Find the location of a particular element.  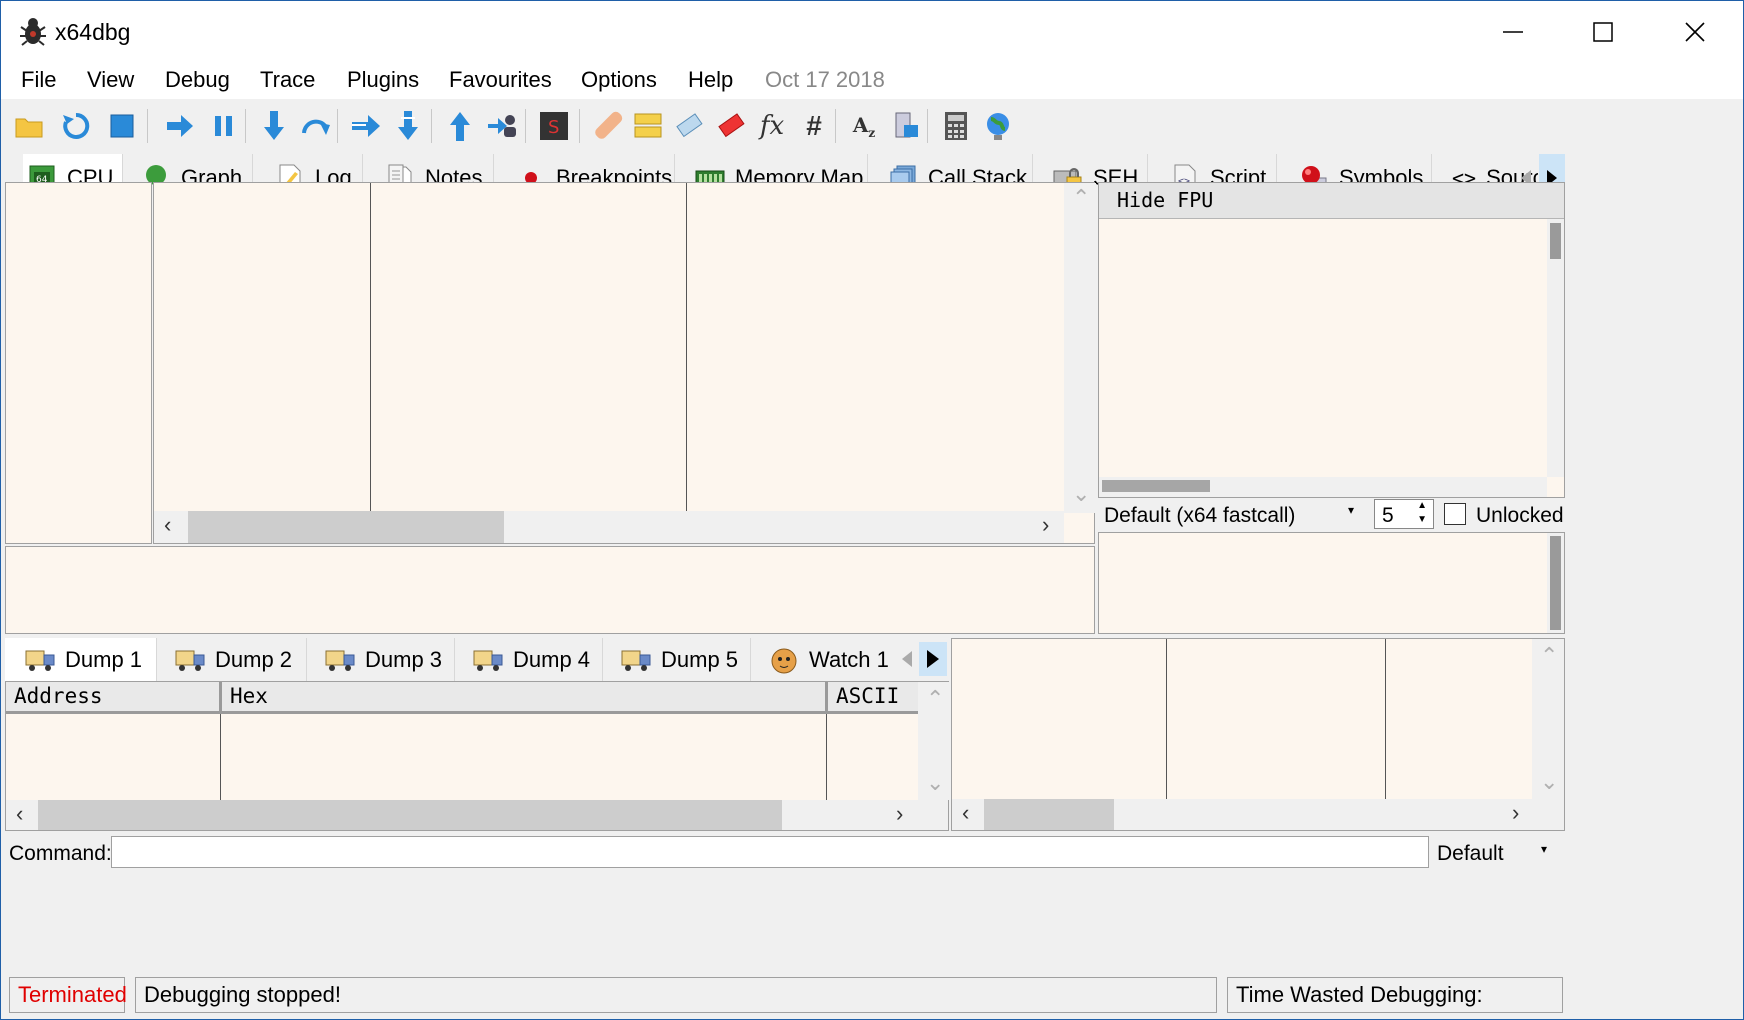

strings-icon: Az is located at coordinates (864, 126).